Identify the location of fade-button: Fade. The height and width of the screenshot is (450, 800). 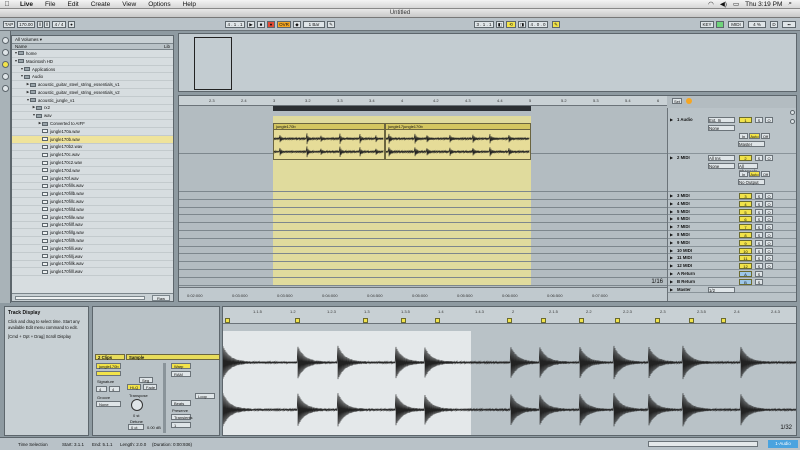
(150, 387).